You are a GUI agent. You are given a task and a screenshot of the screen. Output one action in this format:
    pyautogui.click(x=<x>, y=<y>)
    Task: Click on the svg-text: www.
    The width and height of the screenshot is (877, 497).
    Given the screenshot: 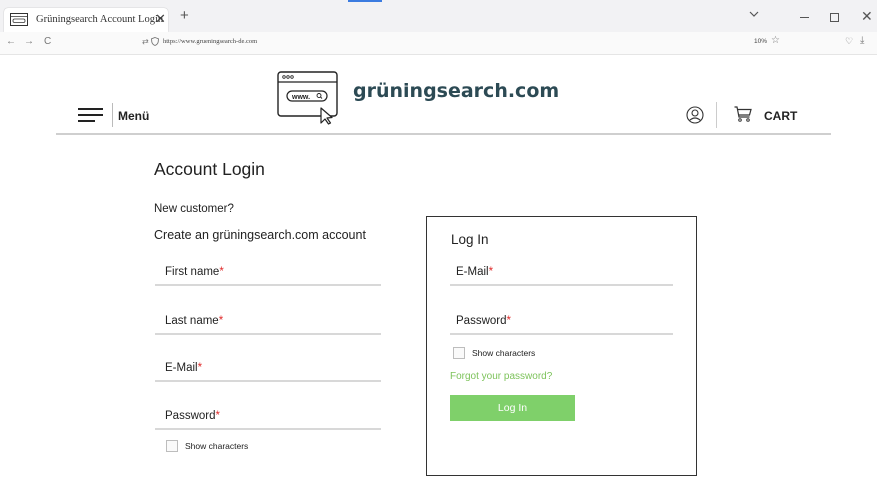 What is the action you would take?
    pyautogui.click(x=300, y=97)
    